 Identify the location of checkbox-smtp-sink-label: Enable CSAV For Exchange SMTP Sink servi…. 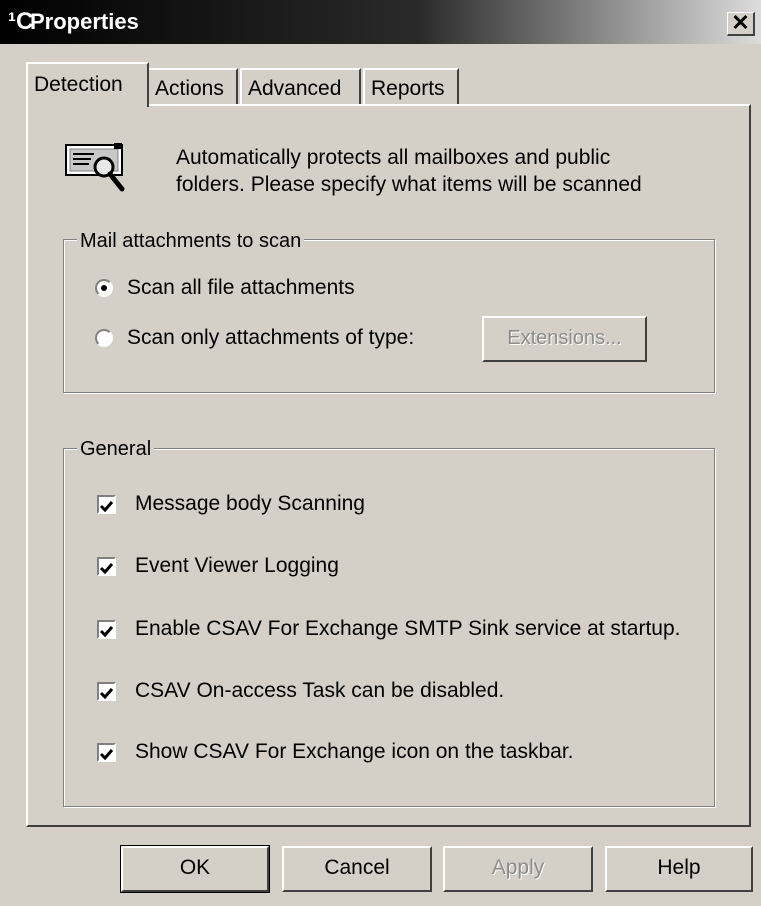
(408, 628).